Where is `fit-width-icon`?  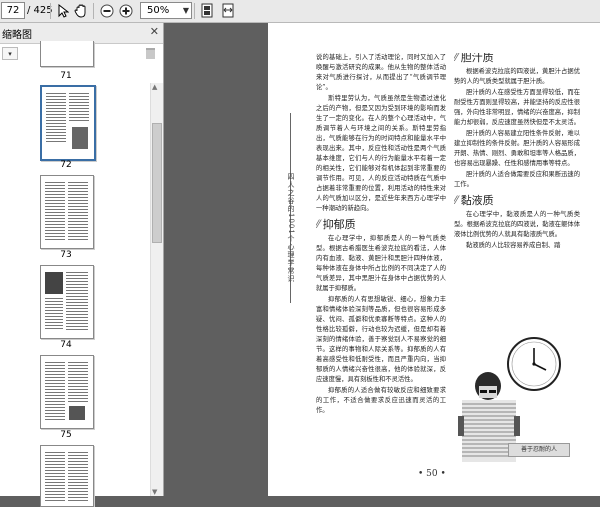
fit-width-icon is located at coordinates (228, 10).